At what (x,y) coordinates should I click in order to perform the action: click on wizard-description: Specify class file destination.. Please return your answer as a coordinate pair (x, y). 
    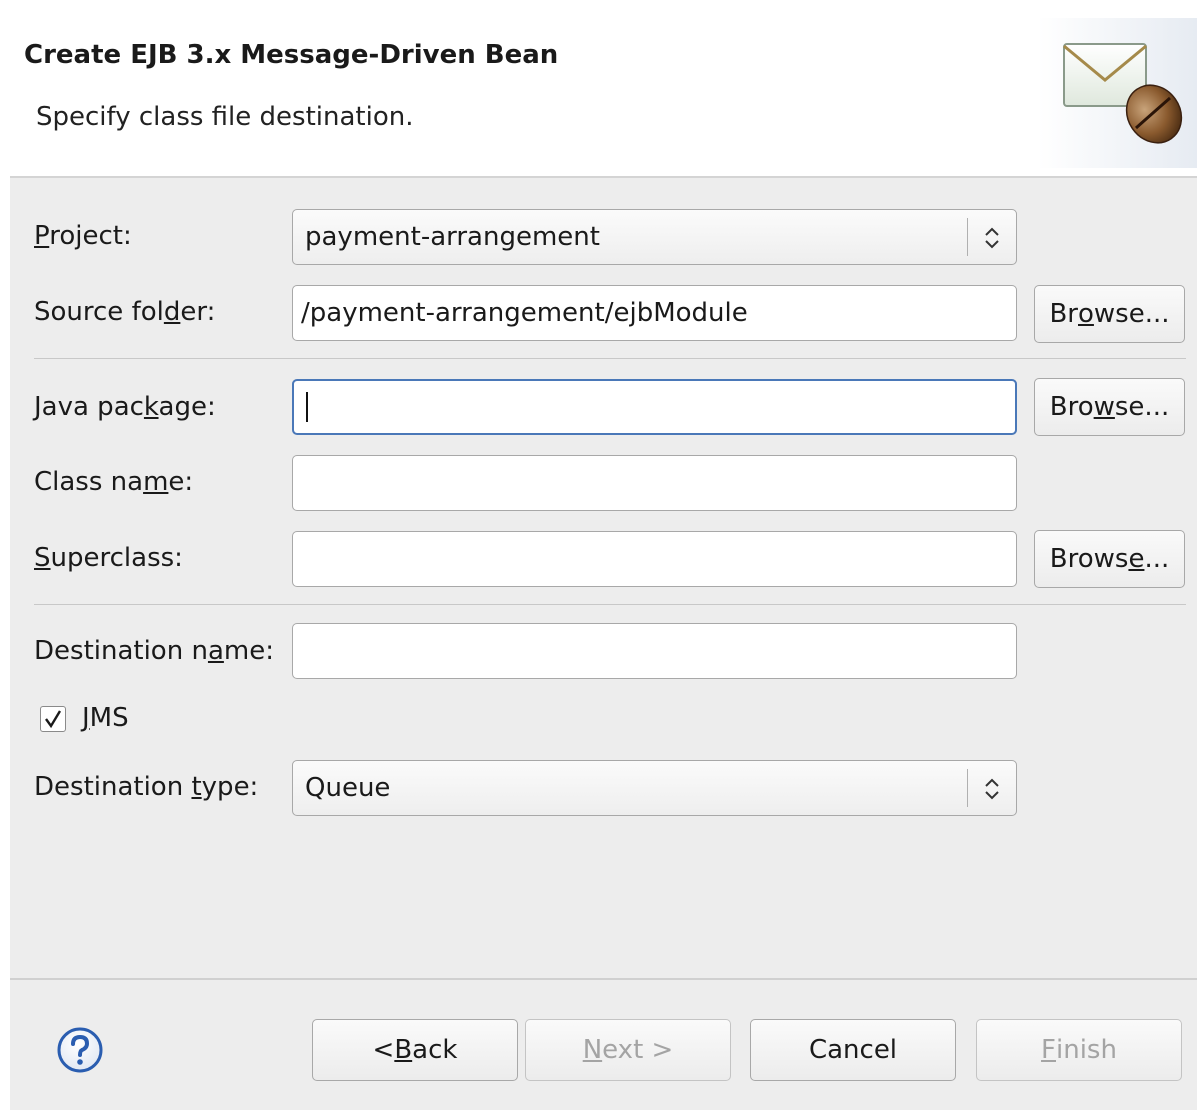
    Looking at the image, I should click on (225, 117).